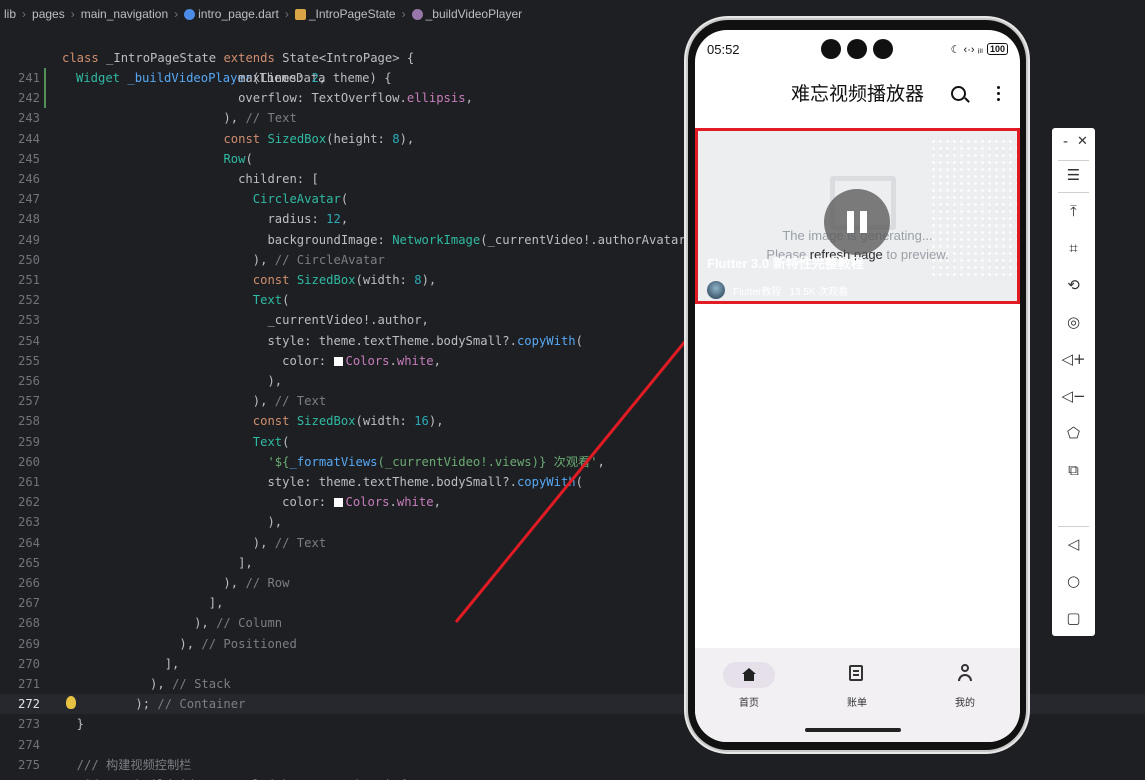  What do you see at coordinates (749, 685) in the screenshot?
I see `nav-item-home: 首页` at bounding box center [749, 685].